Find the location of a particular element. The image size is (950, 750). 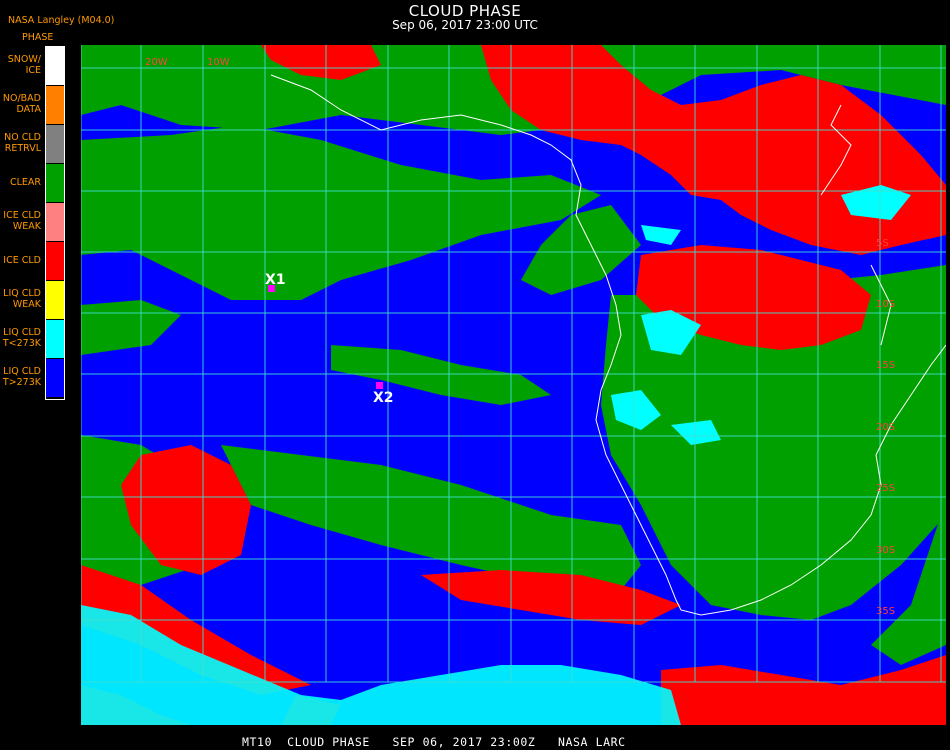

legend-label: LIQ CLD T<273K is located at coordinates (20, 338).